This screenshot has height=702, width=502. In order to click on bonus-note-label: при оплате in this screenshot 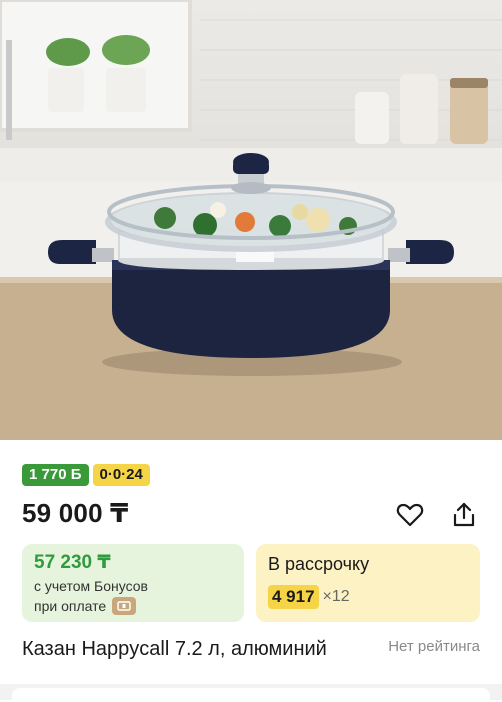, I will do `click(70, 606)`.